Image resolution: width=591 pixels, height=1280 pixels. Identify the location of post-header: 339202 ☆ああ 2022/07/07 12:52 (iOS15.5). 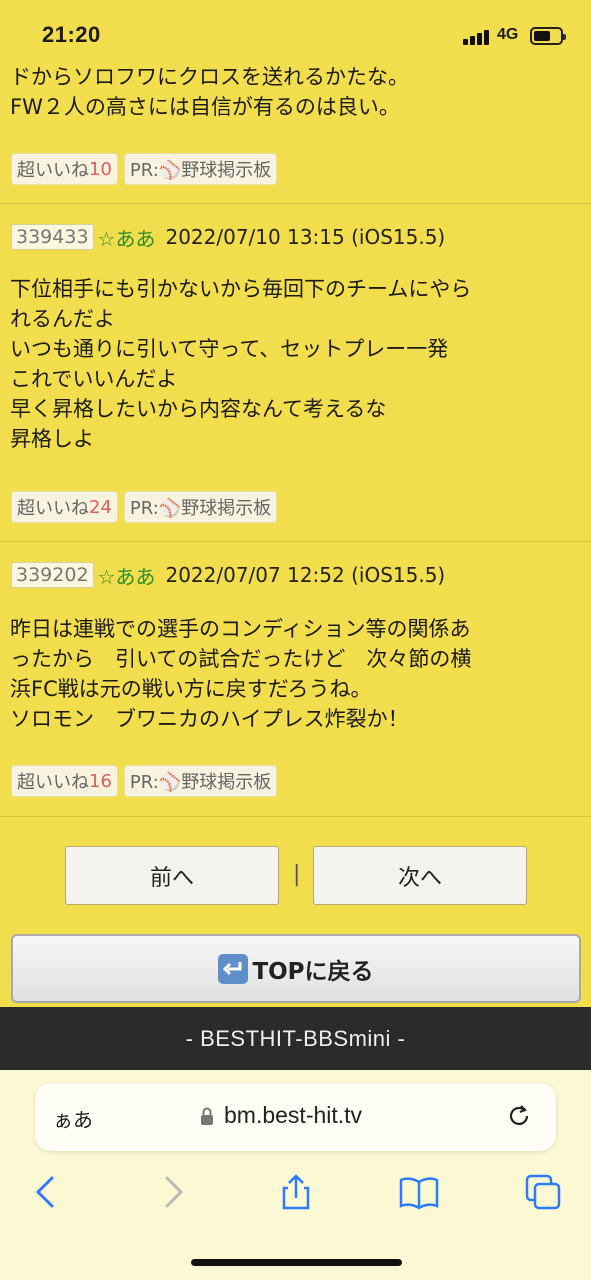
(228, 575).